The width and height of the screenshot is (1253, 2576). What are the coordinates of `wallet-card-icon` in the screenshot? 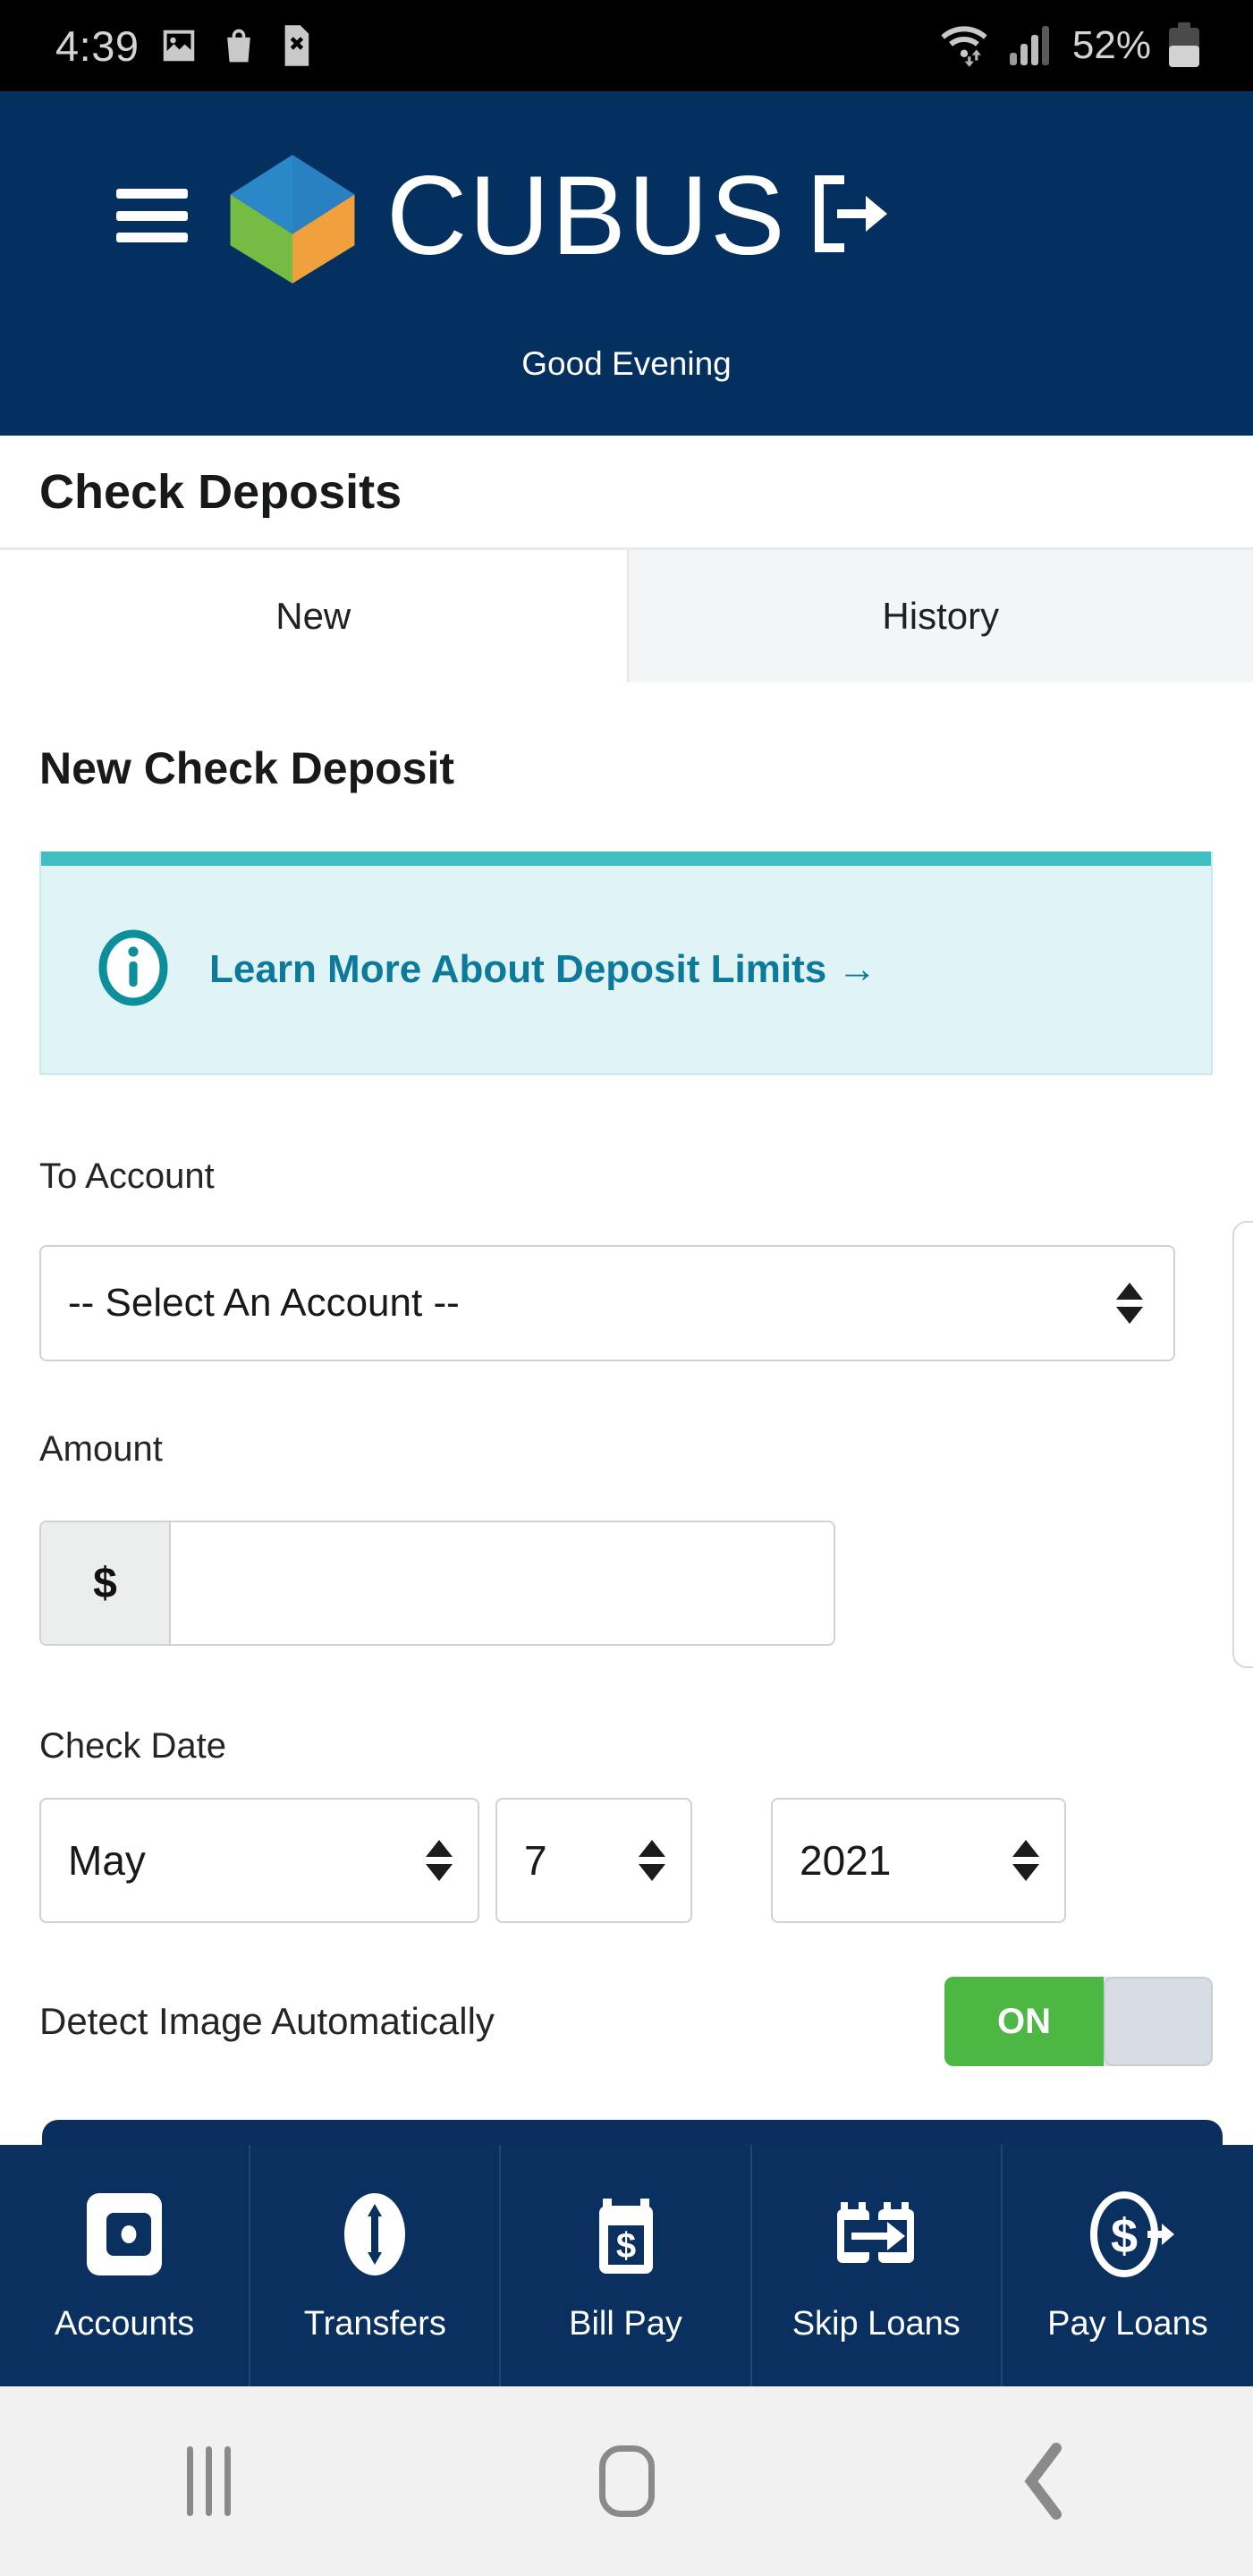 It's located at (124, 2236).